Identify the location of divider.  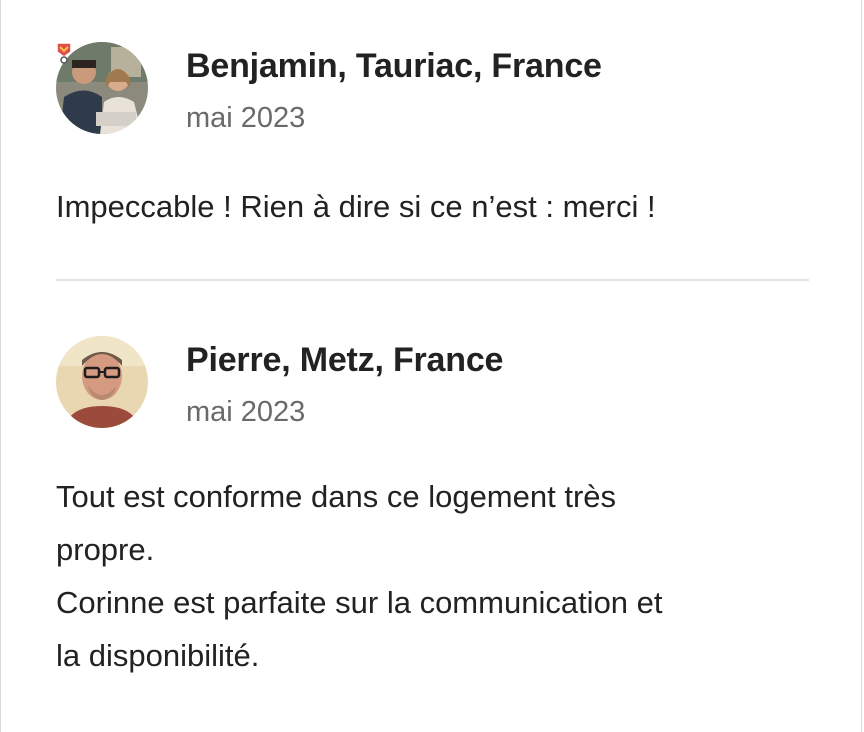
(432, 280).